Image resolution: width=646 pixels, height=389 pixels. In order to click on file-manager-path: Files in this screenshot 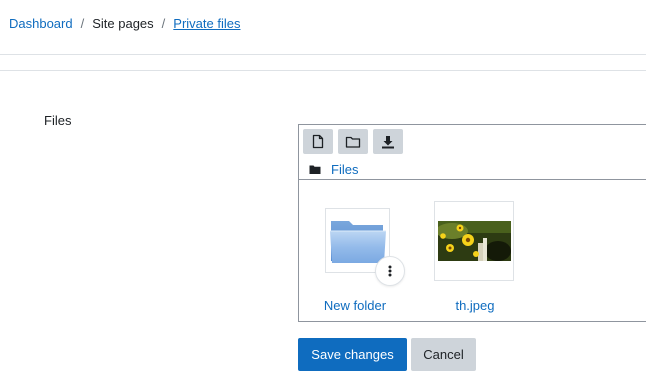, I will do `click(333, 169)`.